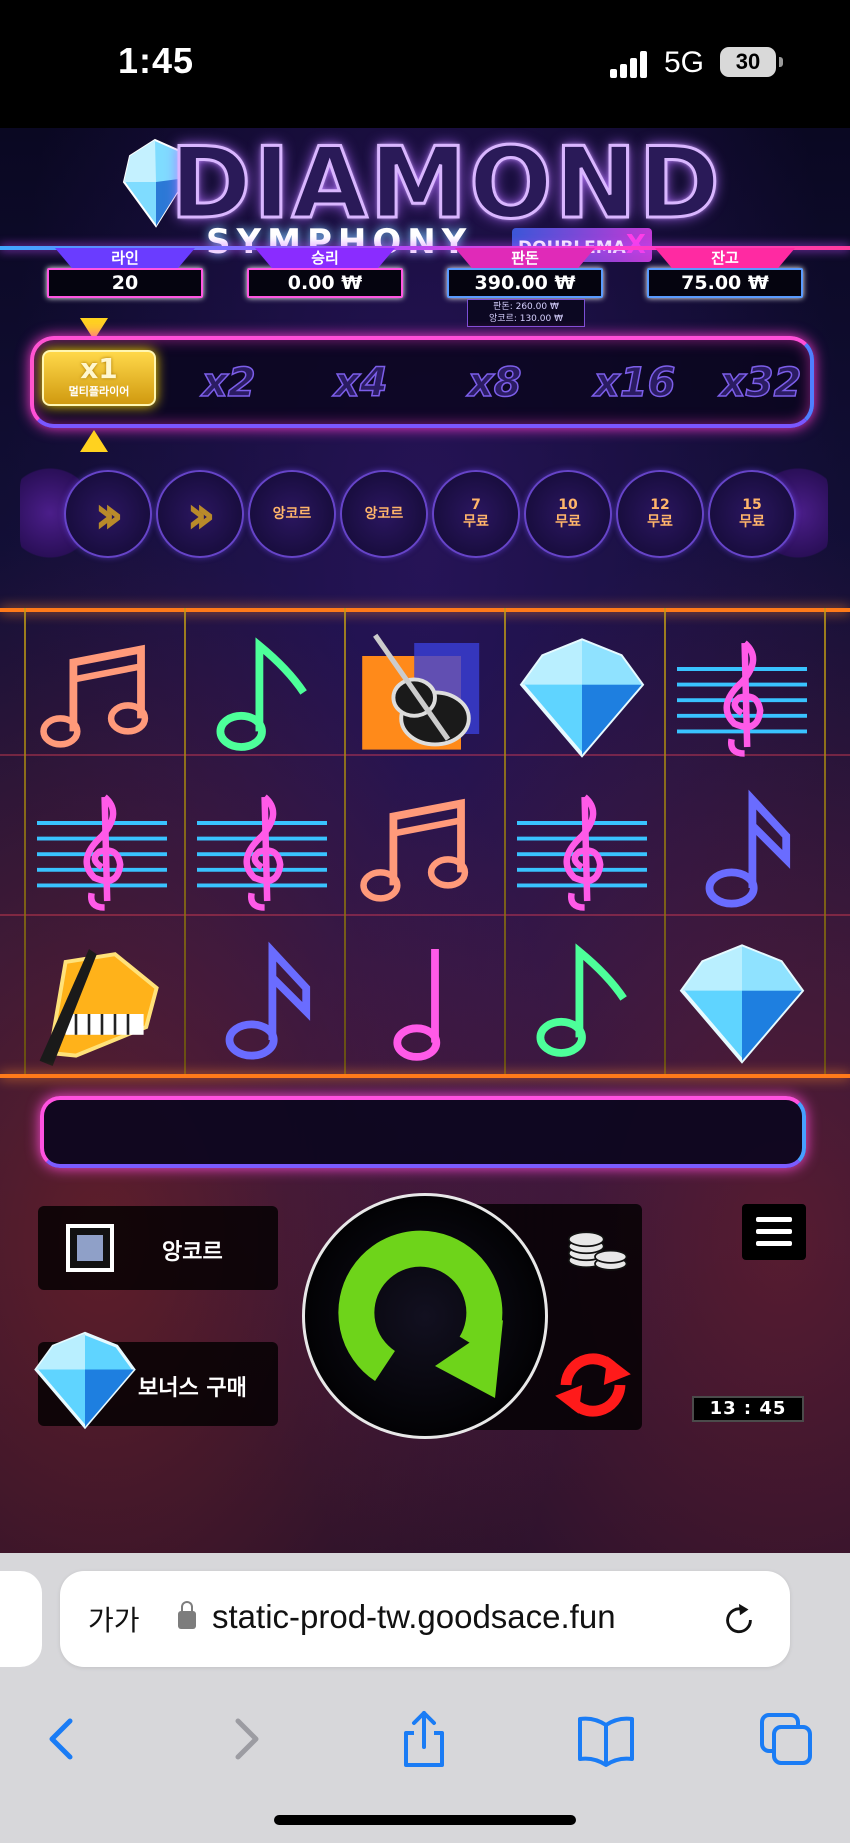  What do you see at coordinates (425, 1076) in the screenshot?
I see `reels-bottom-line` at bounding box center [425, 1076].